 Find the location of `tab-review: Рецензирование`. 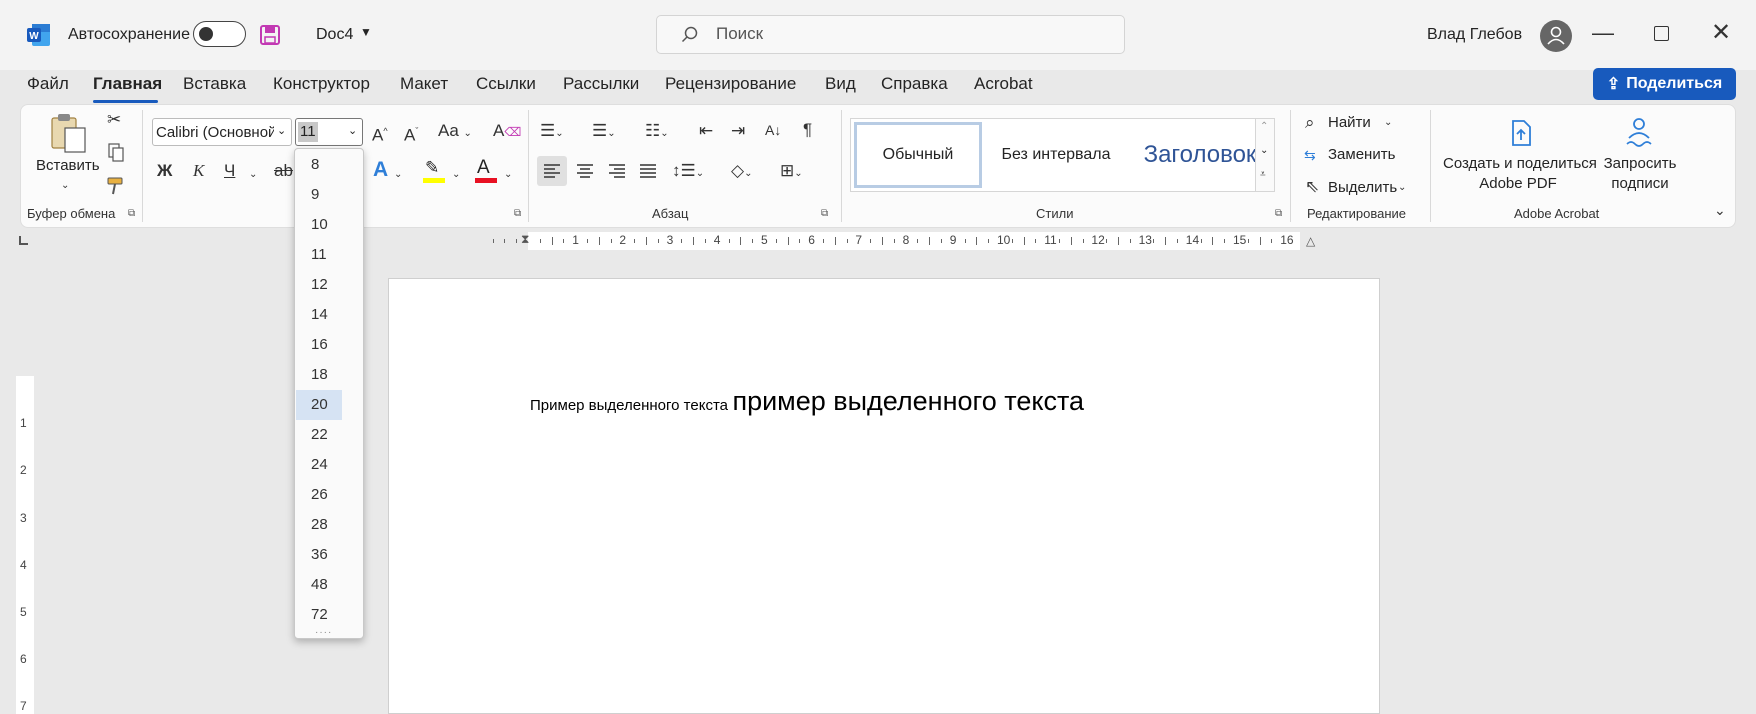

tab-review: Рецензирование is located at coordinates (730, 84).